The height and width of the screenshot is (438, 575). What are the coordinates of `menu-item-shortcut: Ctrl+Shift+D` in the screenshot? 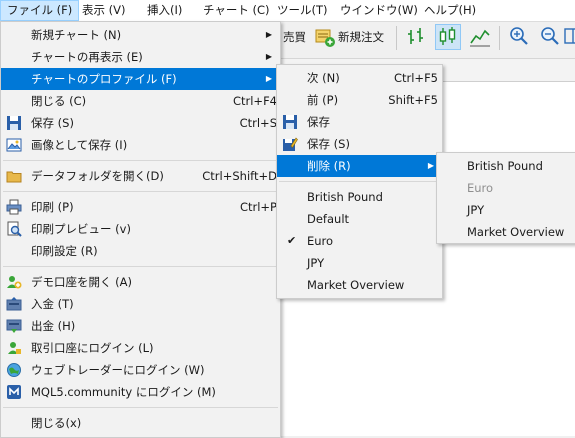 It's located at (239, 176).